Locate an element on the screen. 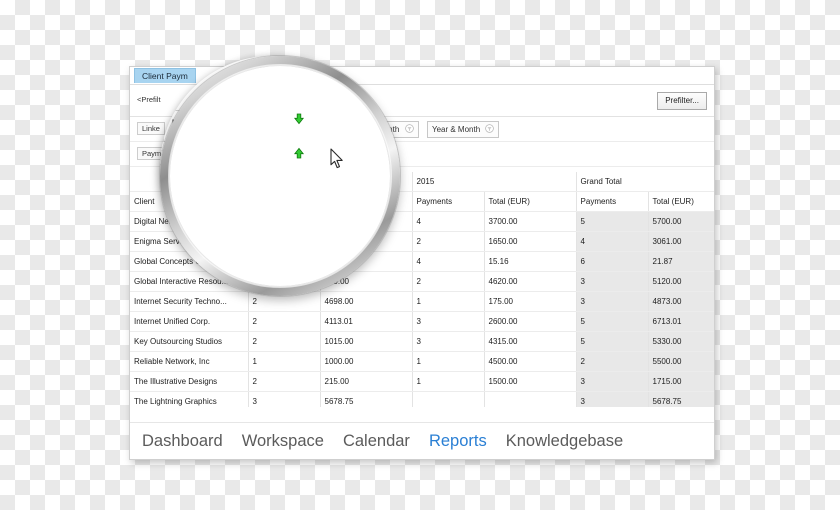 The width and height of the screenshot is (840, 510). cell-value: 4500.00 is located at coordinates (530, 361).